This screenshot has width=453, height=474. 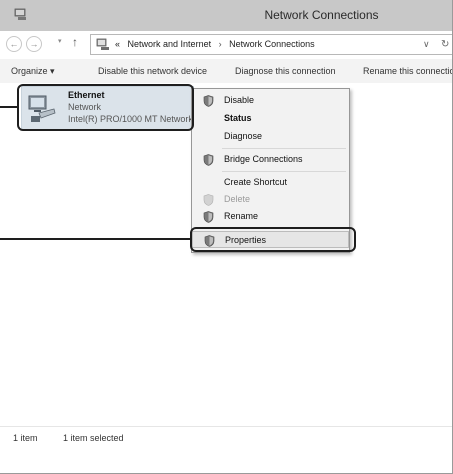 I want to click on menu-item-delete: Delete, so click(x=270, y=199).